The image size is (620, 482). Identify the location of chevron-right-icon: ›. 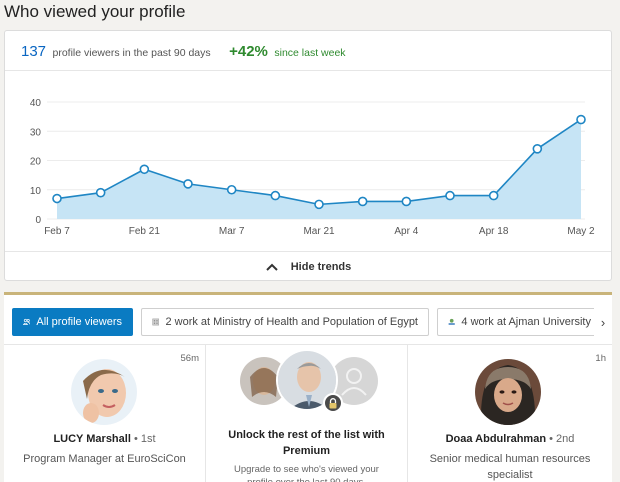
(603, 322).